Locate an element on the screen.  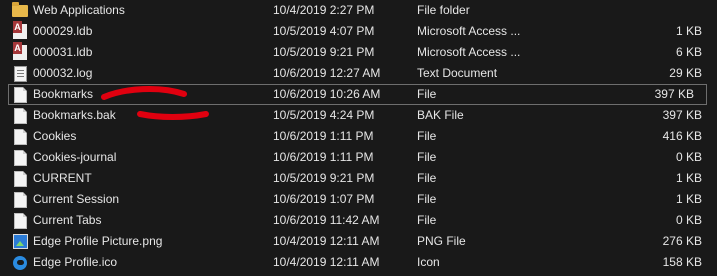
file-name: 000032.log is located at coordinates (63, 73).